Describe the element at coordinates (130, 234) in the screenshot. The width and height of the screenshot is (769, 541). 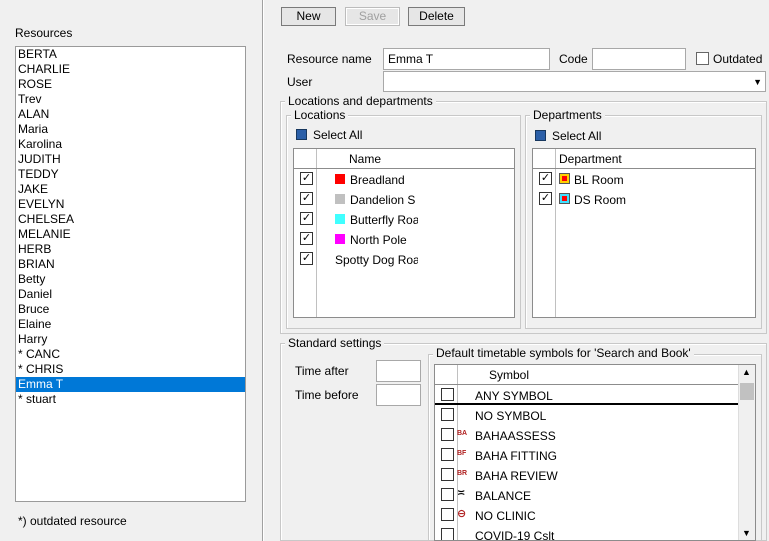
I see `resource-list-item: MELANIE` at that location.